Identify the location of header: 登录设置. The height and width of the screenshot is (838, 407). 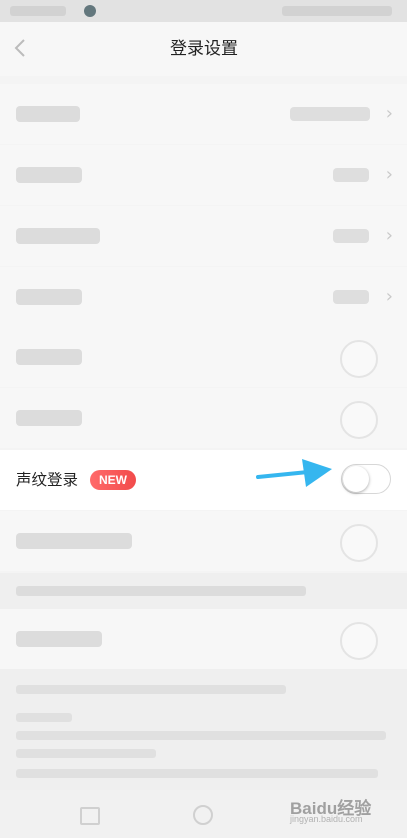
(203, 49).